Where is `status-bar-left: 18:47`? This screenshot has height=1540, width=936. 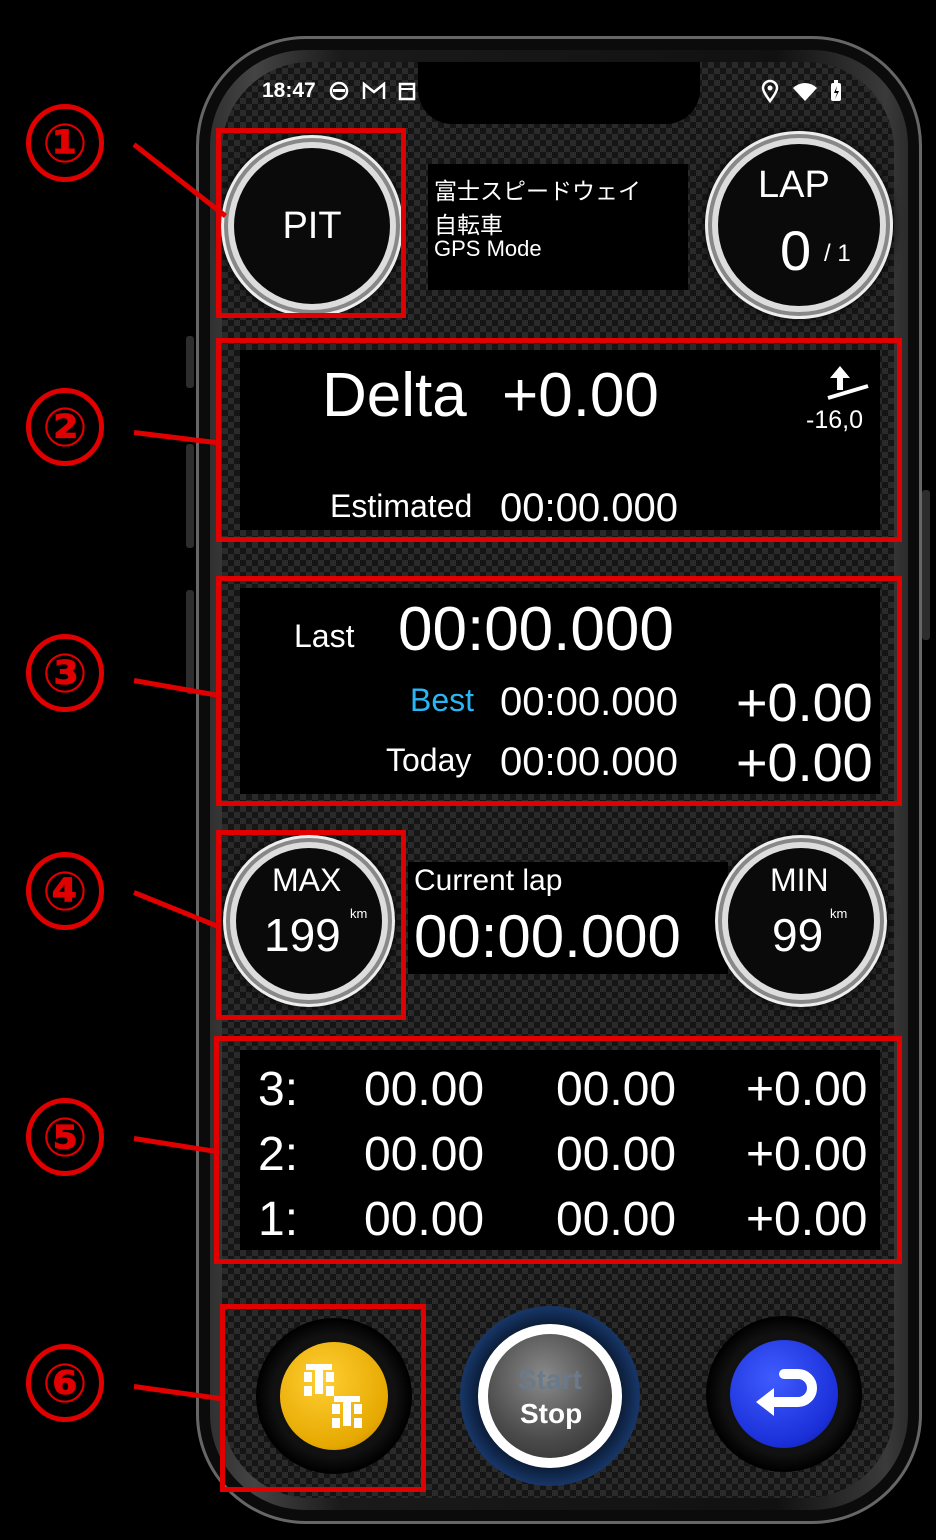
status-bar-left: 18:47 is located at coordinates (339, 91).